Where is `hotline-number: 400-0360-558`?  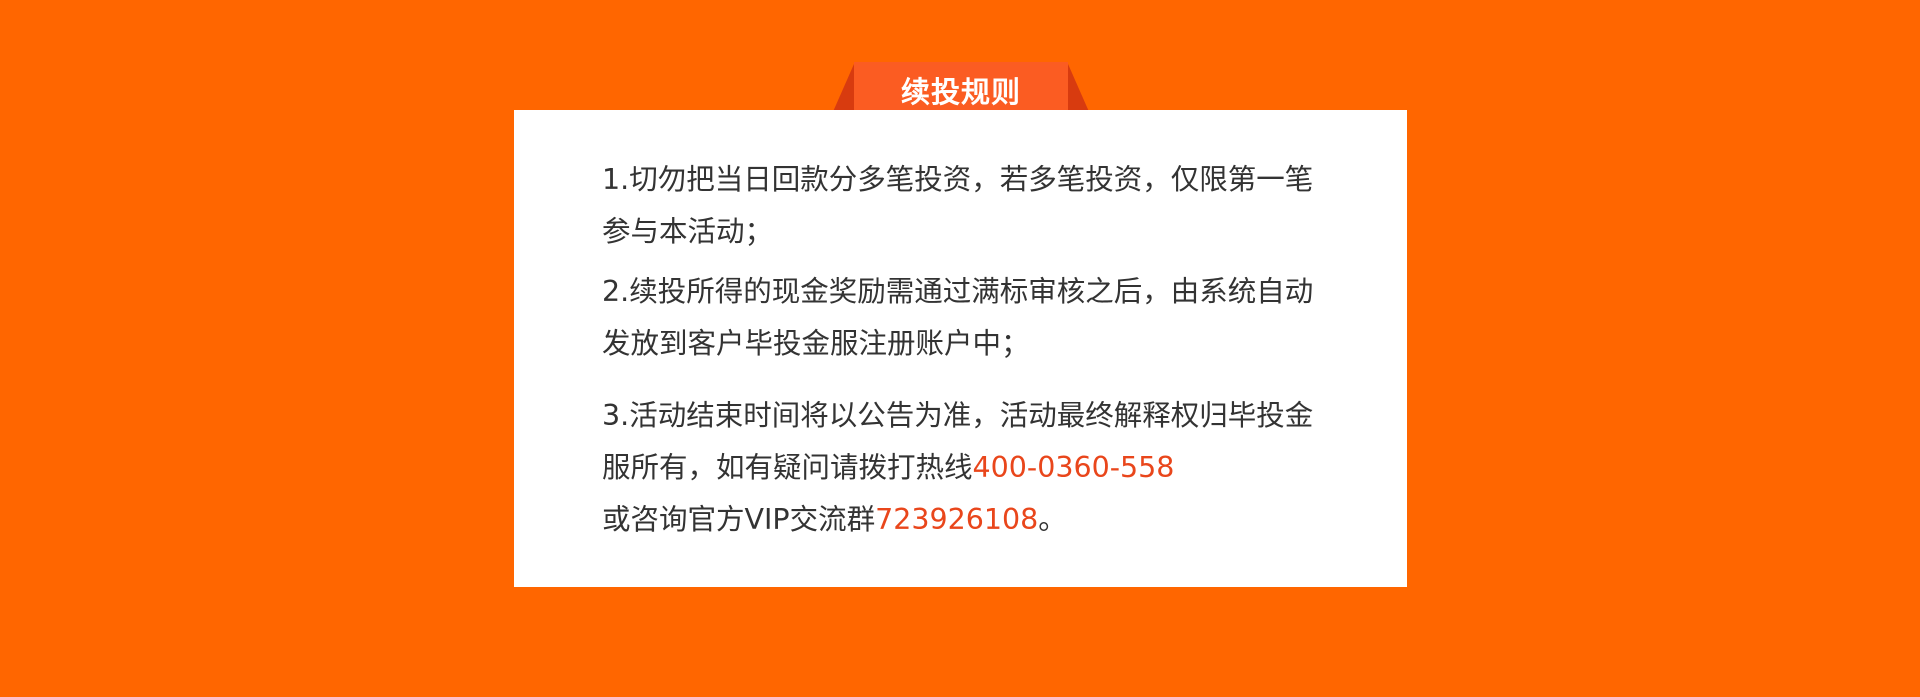
hotline-number: 400-0360-558 is located at coordinates (1073, 467).